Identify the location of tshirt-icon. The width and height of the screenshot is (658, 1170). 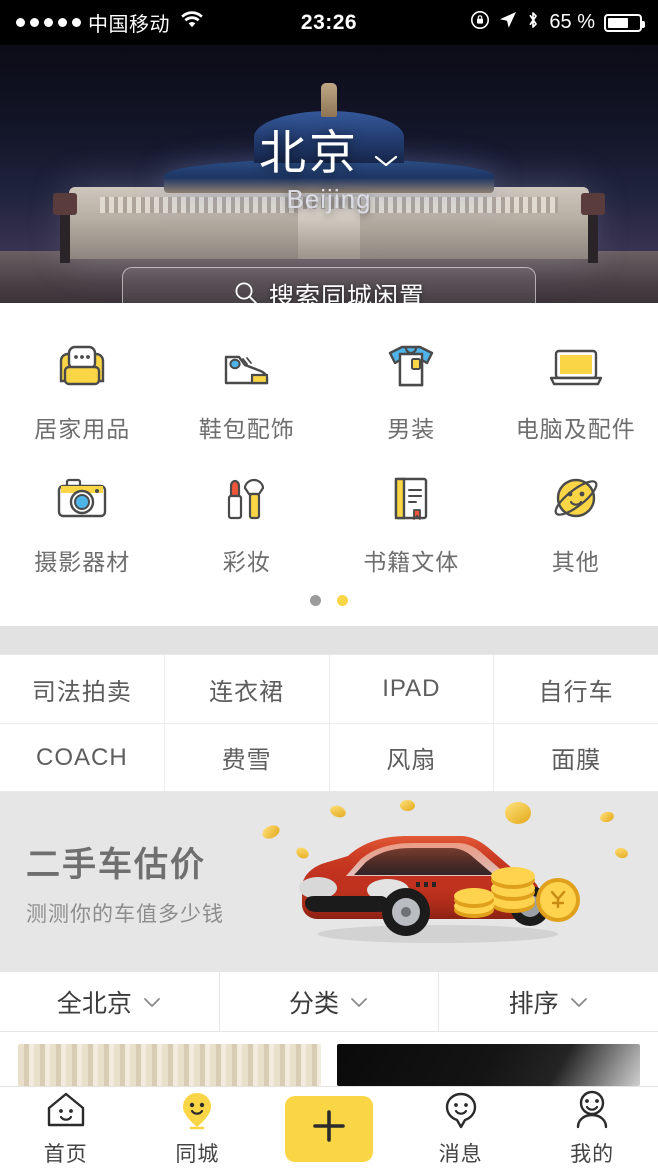
(411, 366).